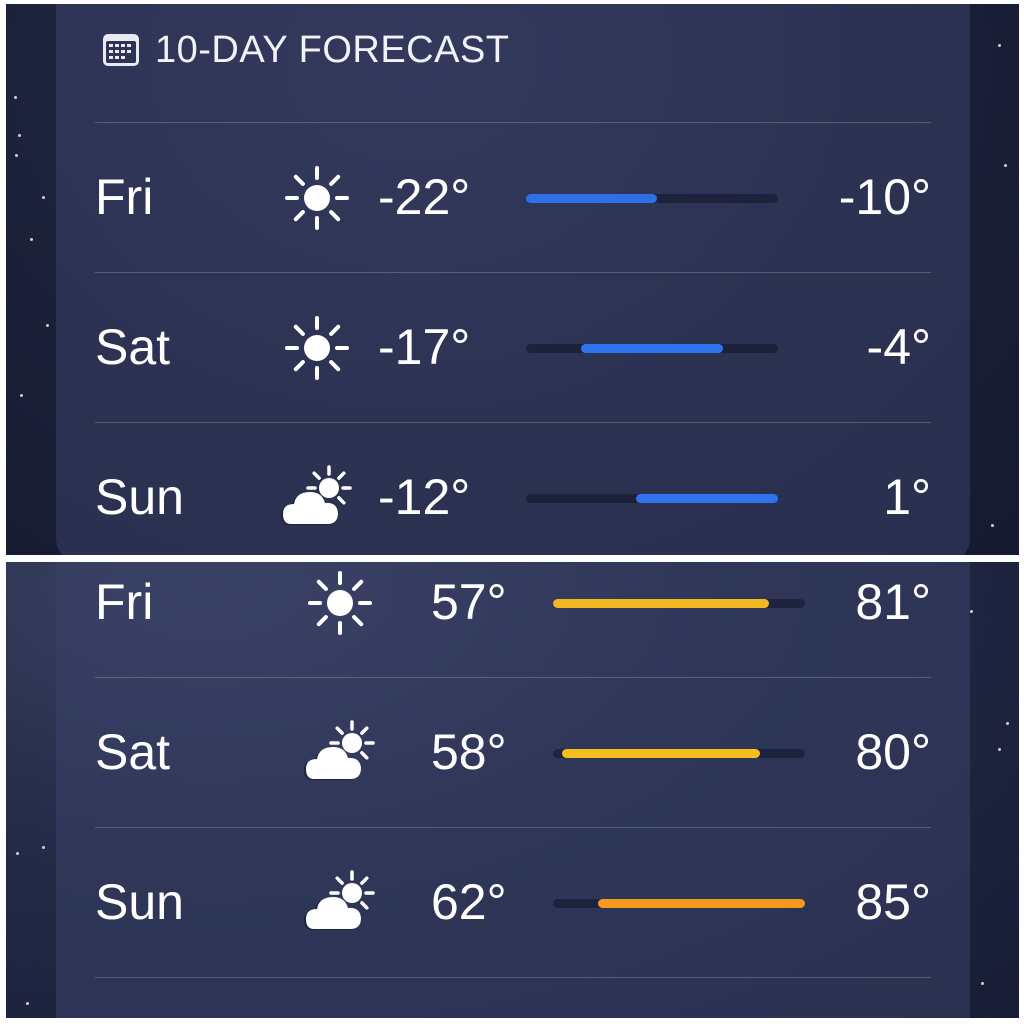 This screenshot has height=1024, width=1024. Describe the element at coordinates (884, 197) in the screenshot. I see `high-temp: -10°` at that location.